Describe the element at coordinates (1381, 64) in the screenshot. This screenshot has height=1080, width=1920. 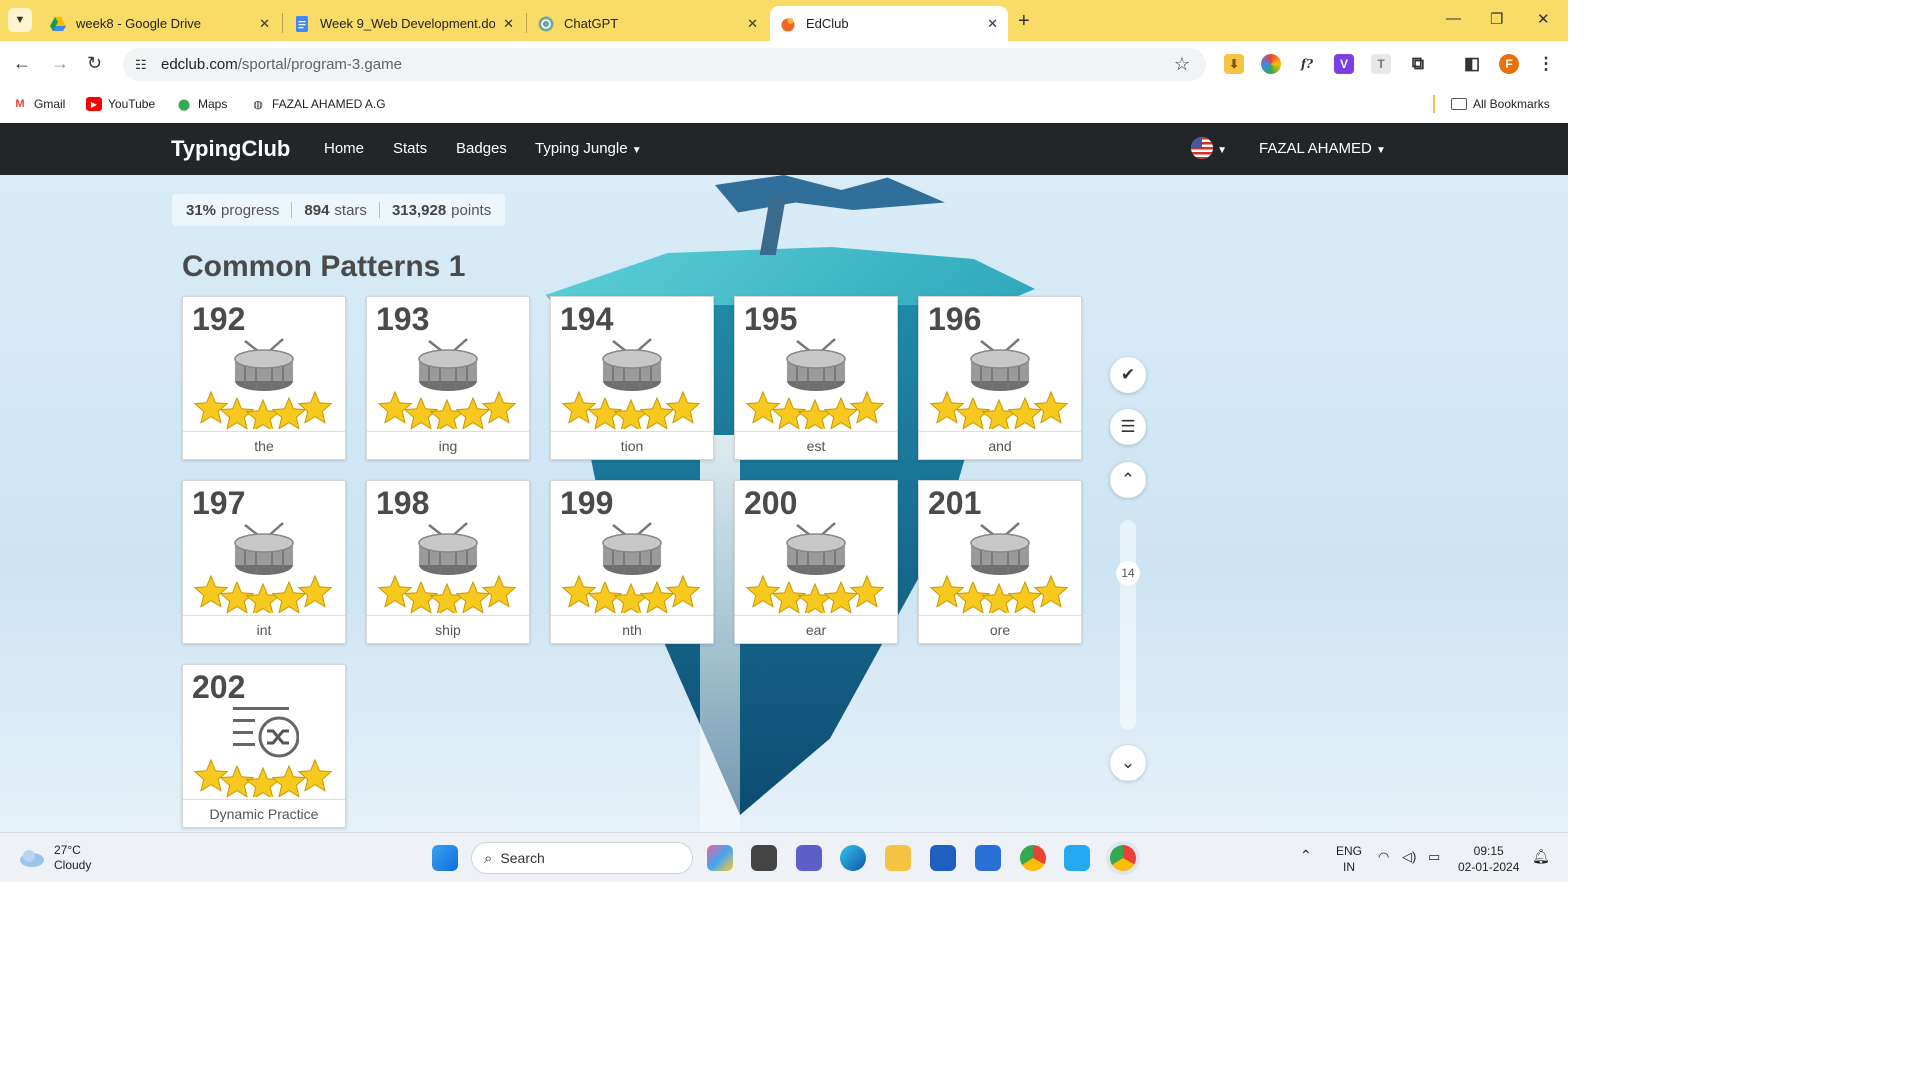
I see `t-extension-icon: T` at that location.